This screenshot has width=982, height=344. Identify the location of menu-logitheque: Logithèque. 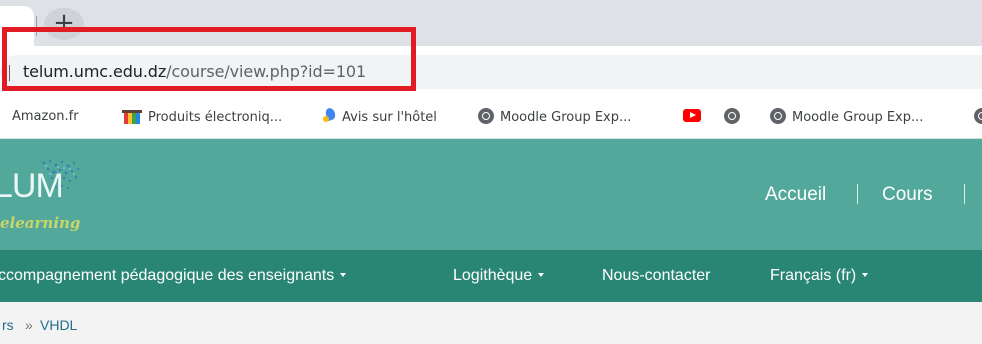
(499, 276).